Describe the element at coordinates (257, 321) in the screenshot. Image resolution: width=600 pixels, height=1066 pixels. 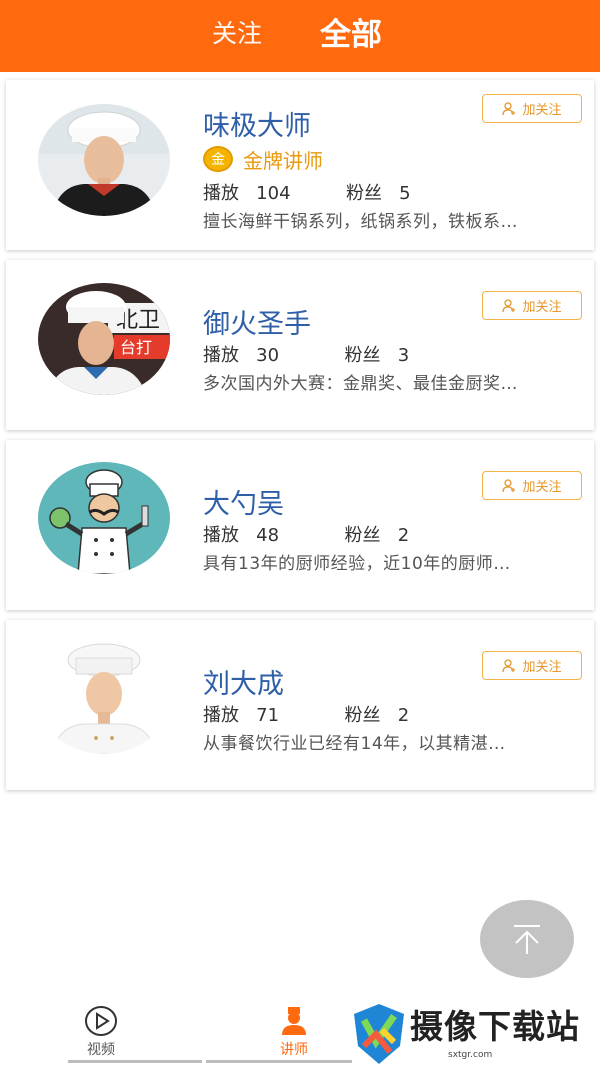
I see `lecturer-name: 御火圣手` at that location.